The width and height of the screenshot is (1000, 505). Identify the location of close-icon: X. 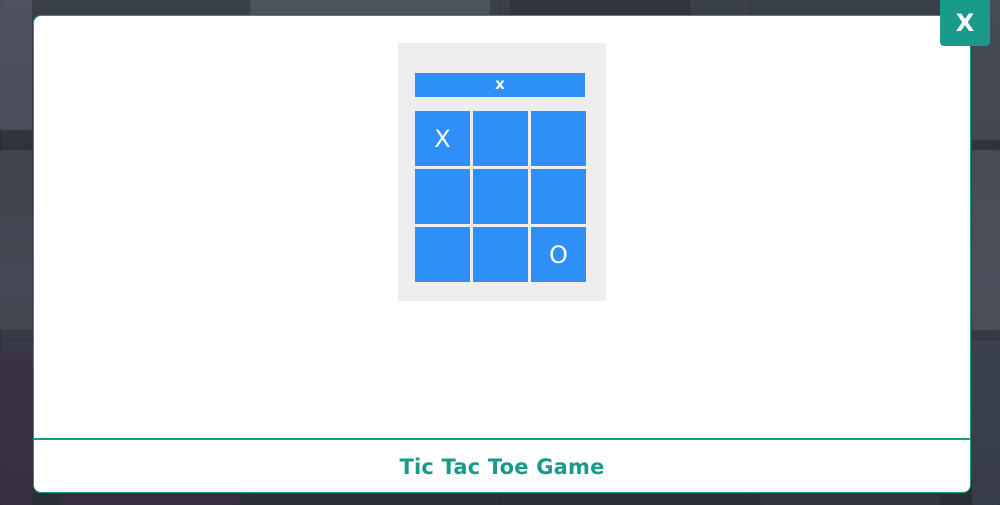
(965, 23).